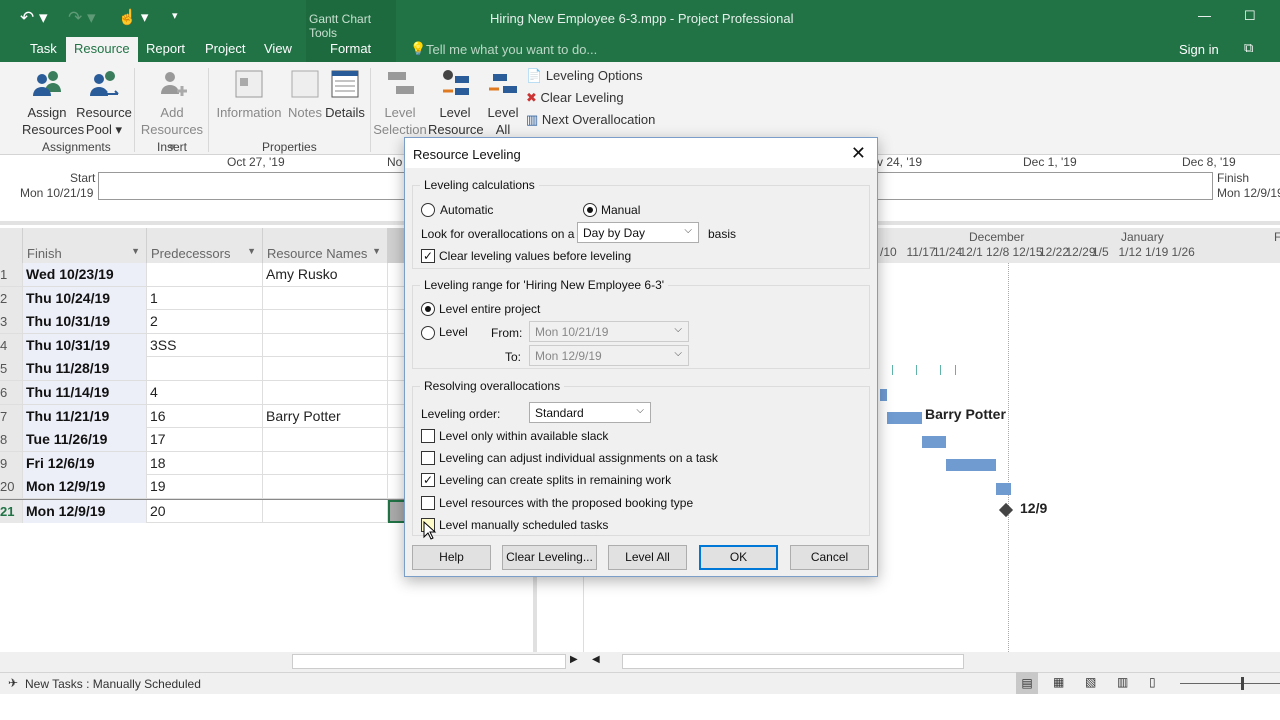 The width and height of the screenshot is (1280, 720). I want to click on close-icon: ✕, so click(858, 153).